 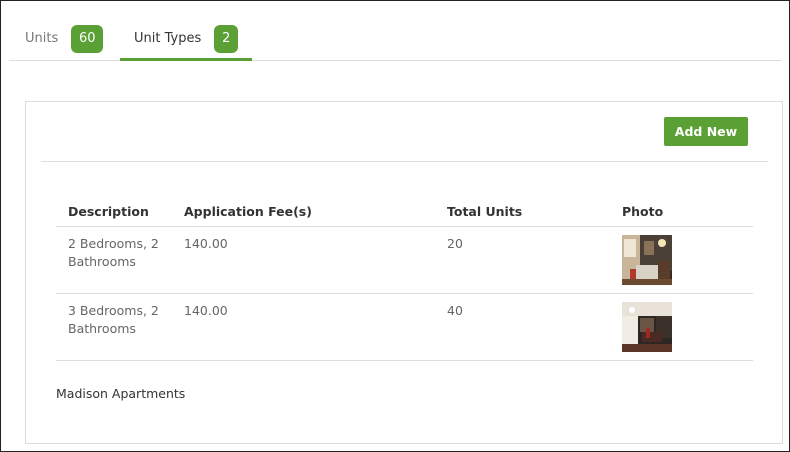 What do you see at coordinates (42, 38) in the screenshot?
I see `tab-units-label: Units` at bounding box center [42, 38].